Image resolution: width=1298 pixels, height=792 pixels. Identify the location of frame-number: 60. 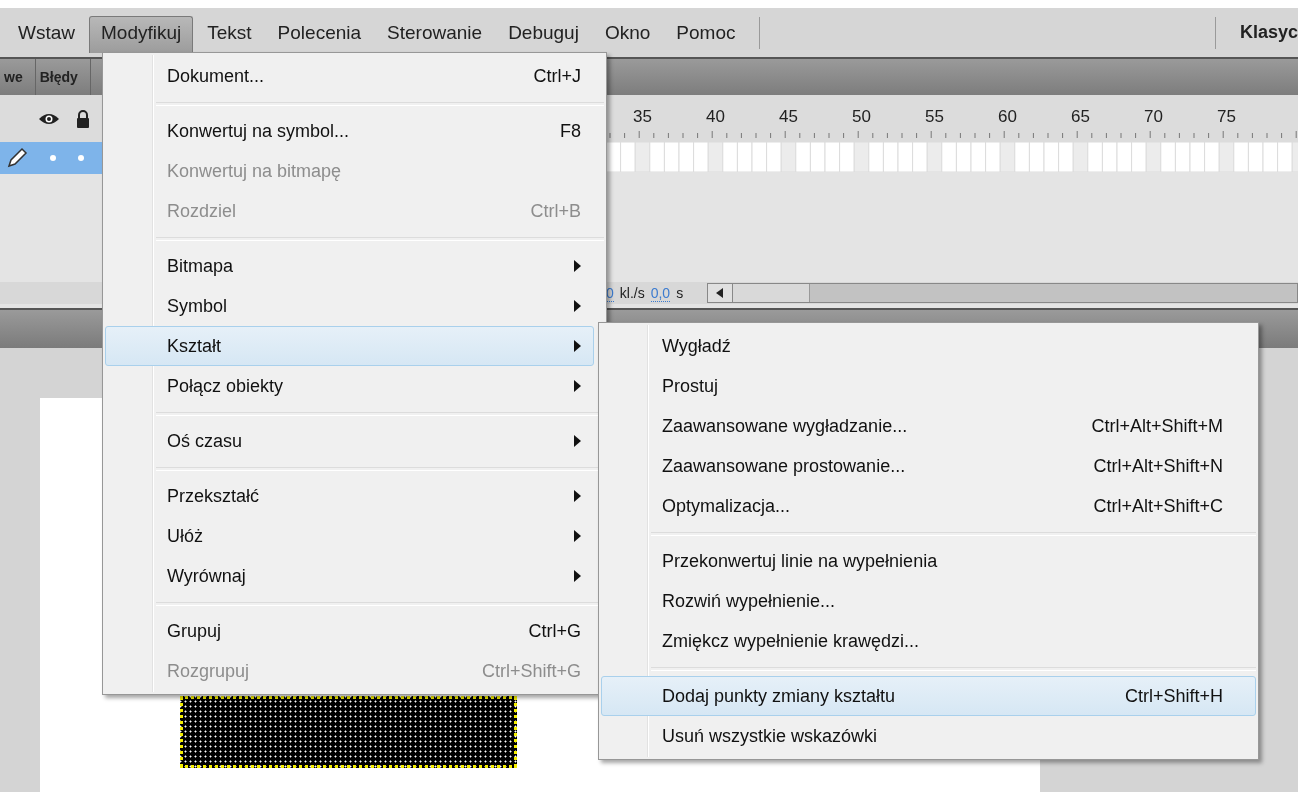
(1008, 114).